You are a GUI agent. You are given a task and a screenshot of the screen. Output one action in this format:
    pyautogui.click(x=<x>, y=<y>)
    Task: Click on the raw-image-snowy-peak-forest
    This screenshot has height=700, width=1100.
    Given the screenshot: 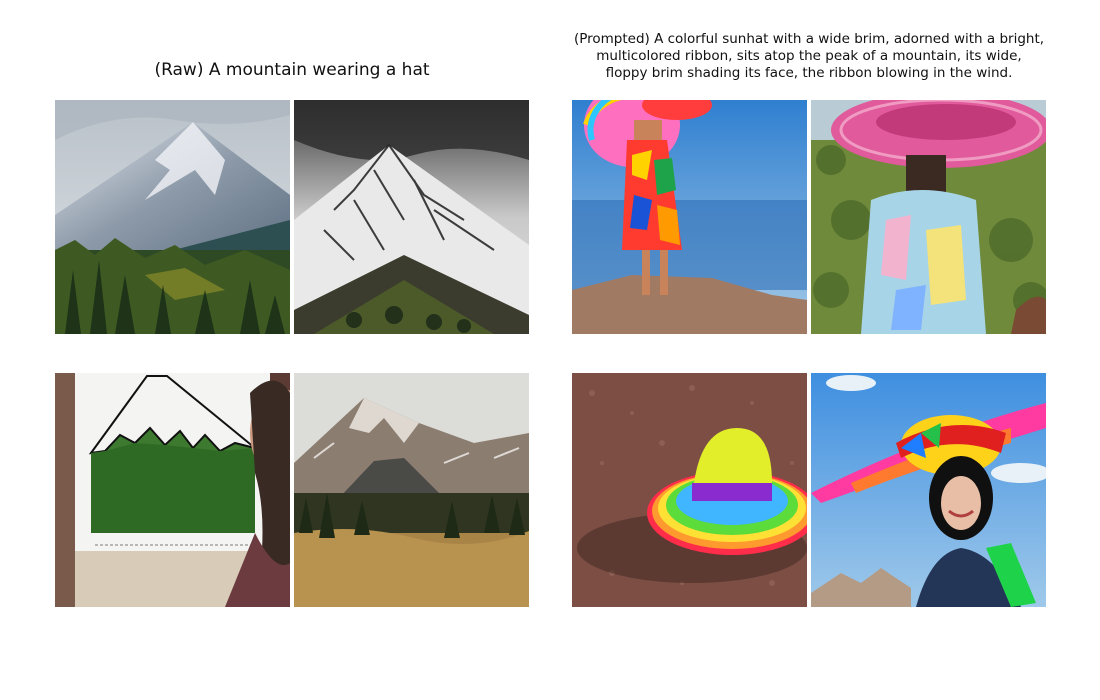 What is the action you would take?
    pyautogui.click(x=172, y=217)
    